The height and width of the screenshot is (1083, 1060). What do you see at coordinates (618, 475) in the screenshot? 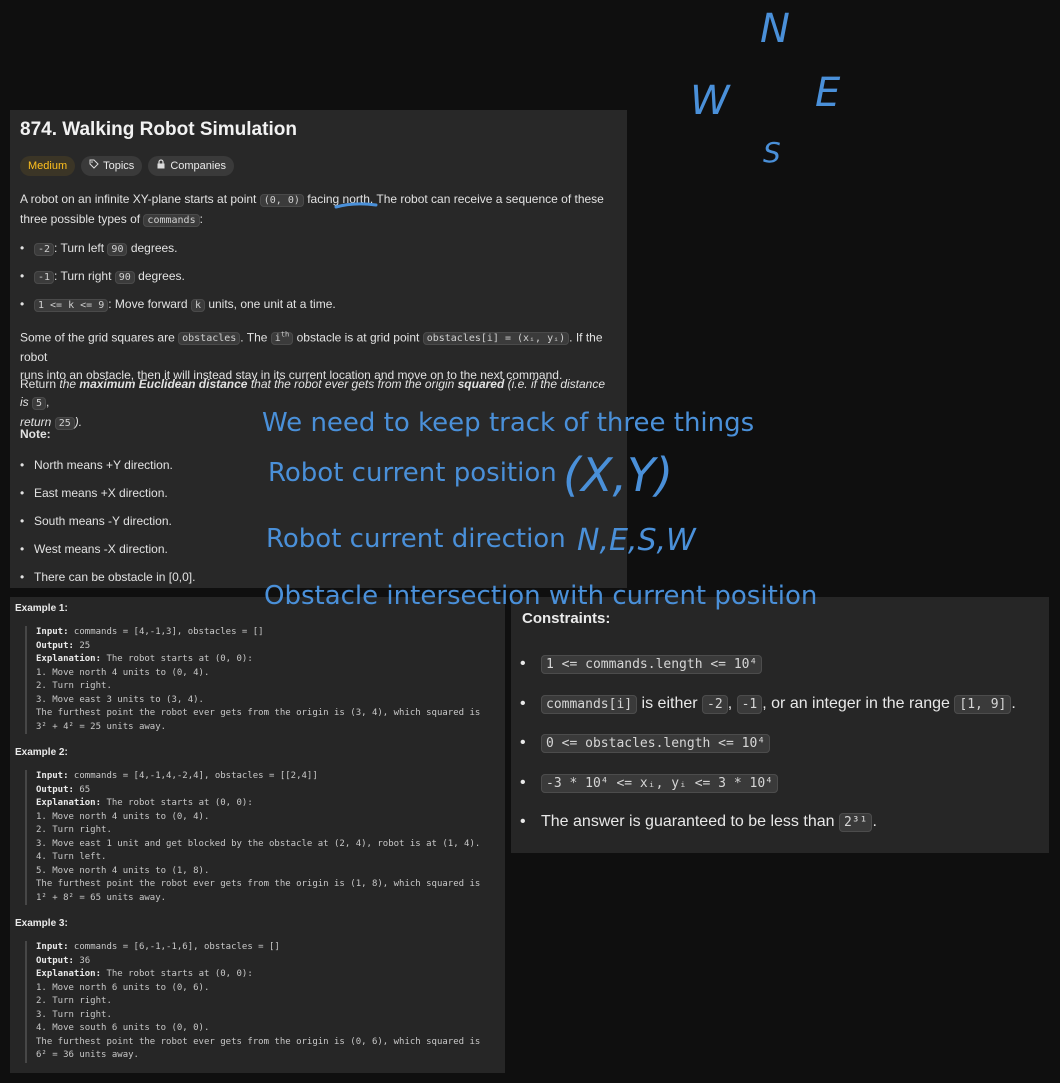
I see `annotation-xy: (X,Y)` at bounding box center [618, 475].